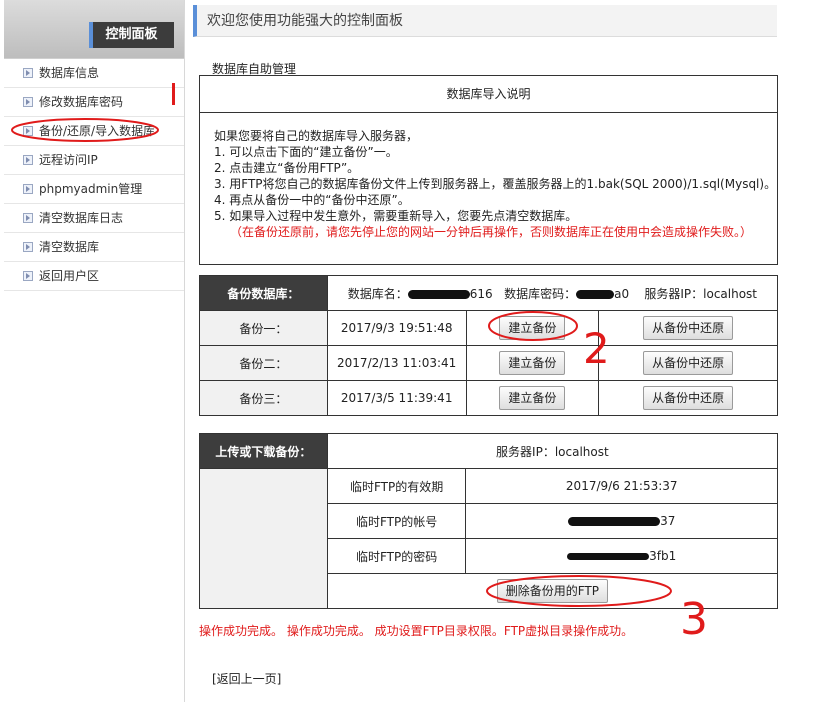 This screenshot has height=702, width=815. I want to click on sidebar-item-label: 修改数据库密码, so click(81, 102).